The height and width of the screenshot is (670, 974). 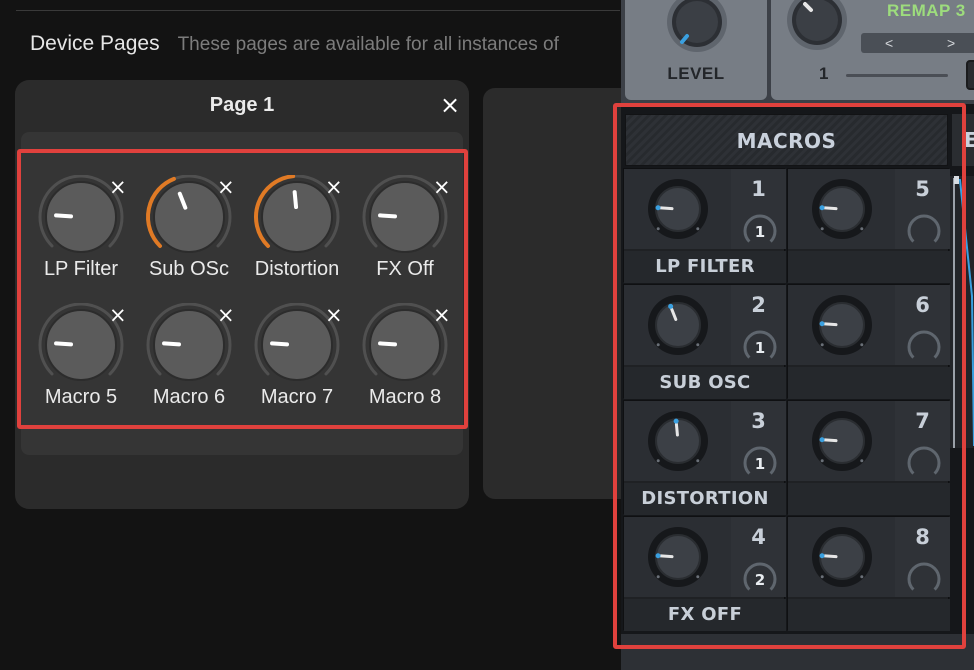 I want to click on top-strip: LEVEL REMAP 3 < > 1, so click(x=797, y=52).